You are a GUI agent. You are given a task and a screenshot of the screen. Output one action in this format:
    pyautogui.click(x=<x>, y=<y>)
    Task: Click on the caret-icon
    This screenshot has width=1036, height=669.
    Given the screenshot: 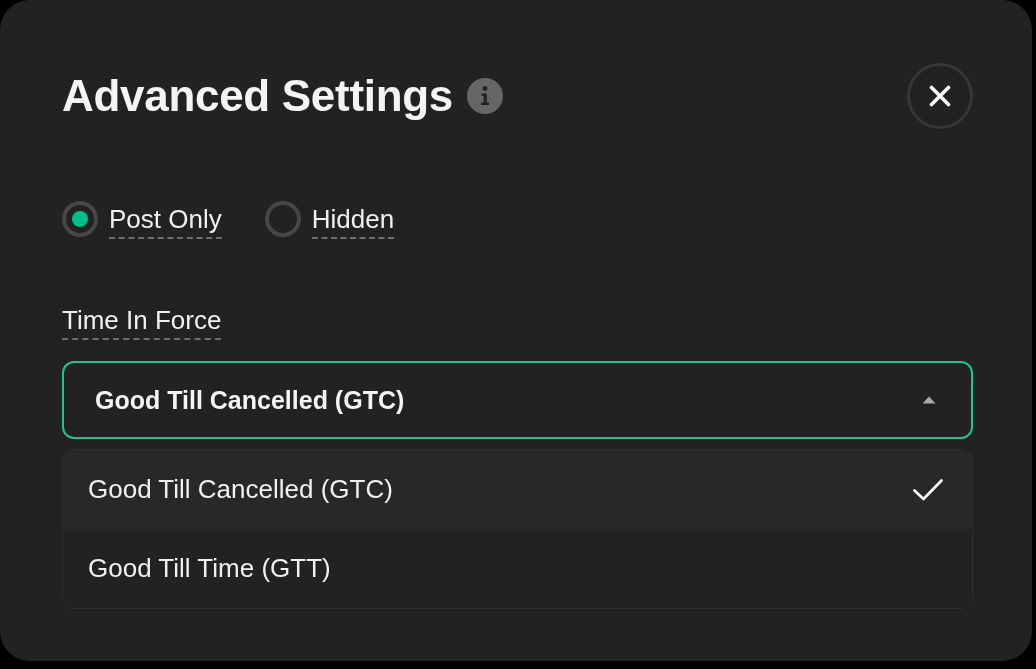 What is the action you would take?
    pyautogui.click(x=929, y=400)
    